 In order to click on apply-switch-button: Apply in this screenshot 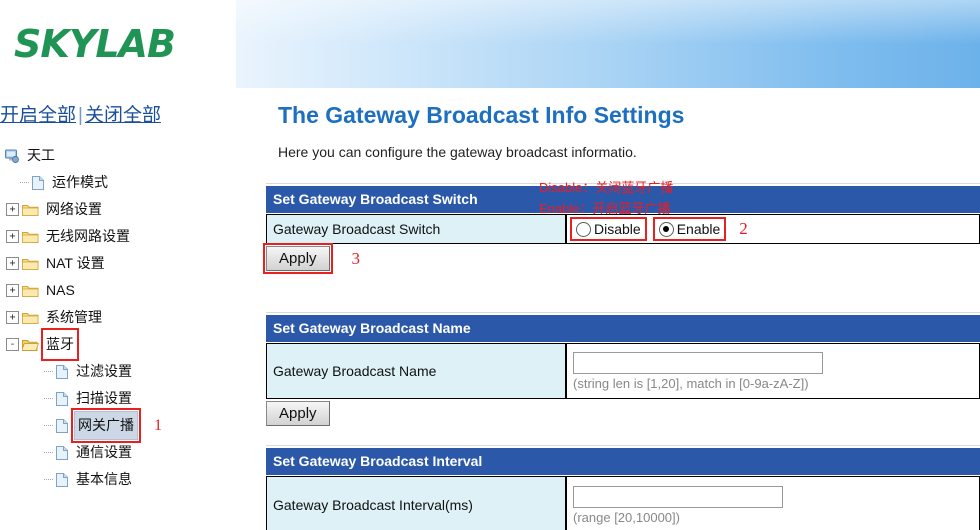, I will do `click(298, 258)`.